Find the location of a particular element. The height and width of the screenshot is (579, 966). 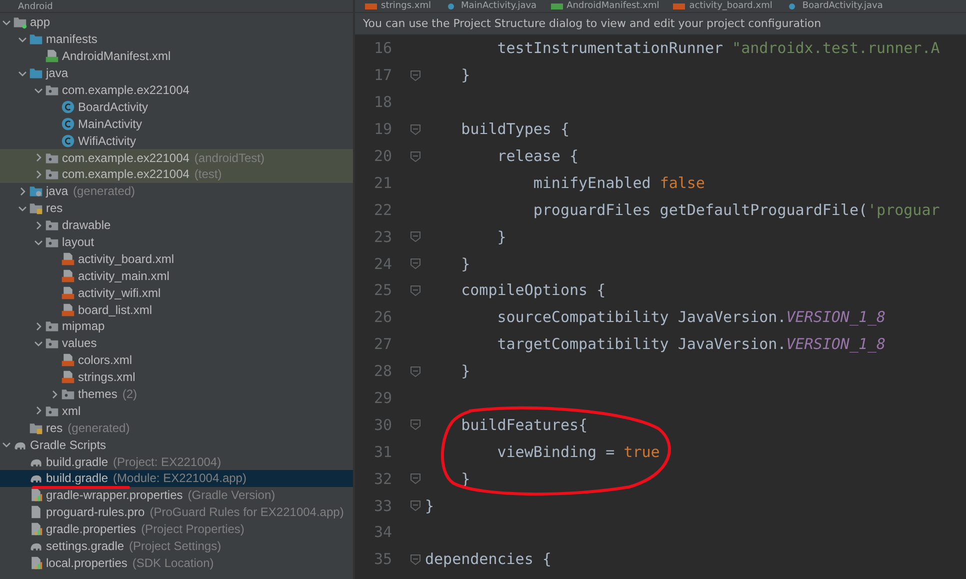

item-label: local.properties is located at coordinates (87, 563).